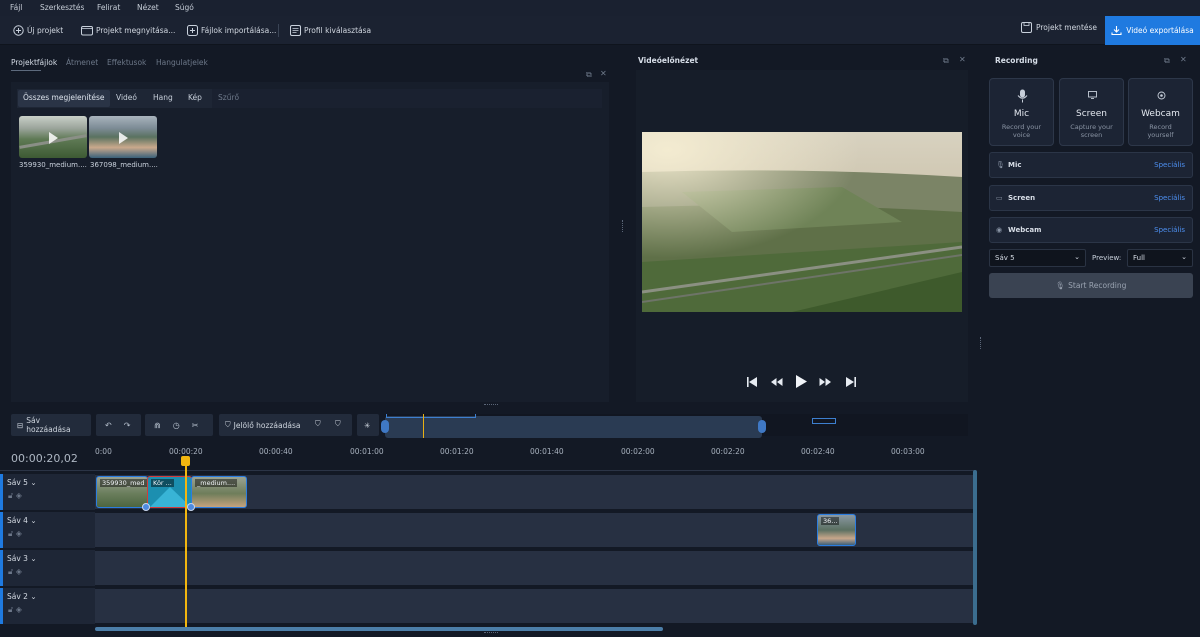  I want to click on track-header: Sáv 3 ⌄ 🔓︎ ◈, so click(47, 568).